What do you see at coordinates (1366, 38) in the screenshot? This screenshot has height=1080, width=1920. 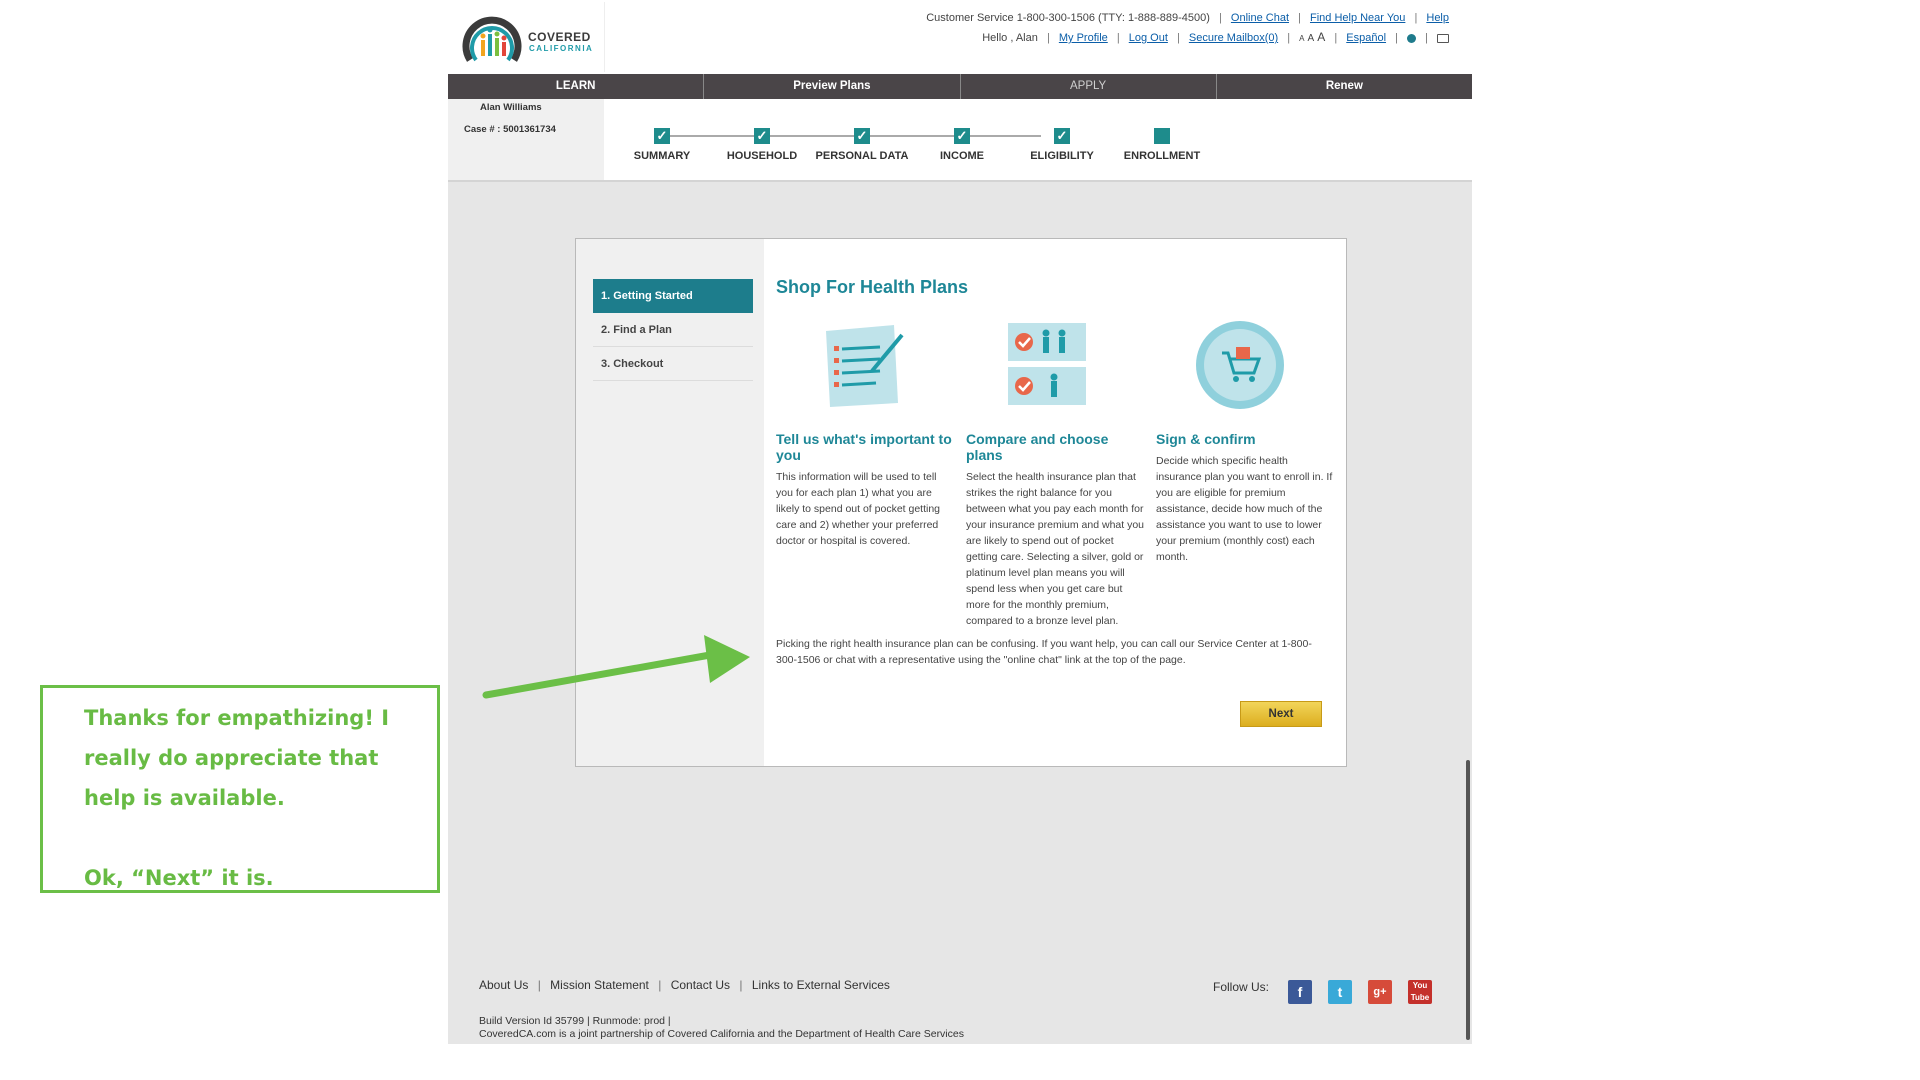 I see `language-link: Español` at bounding box center [1366, 38].